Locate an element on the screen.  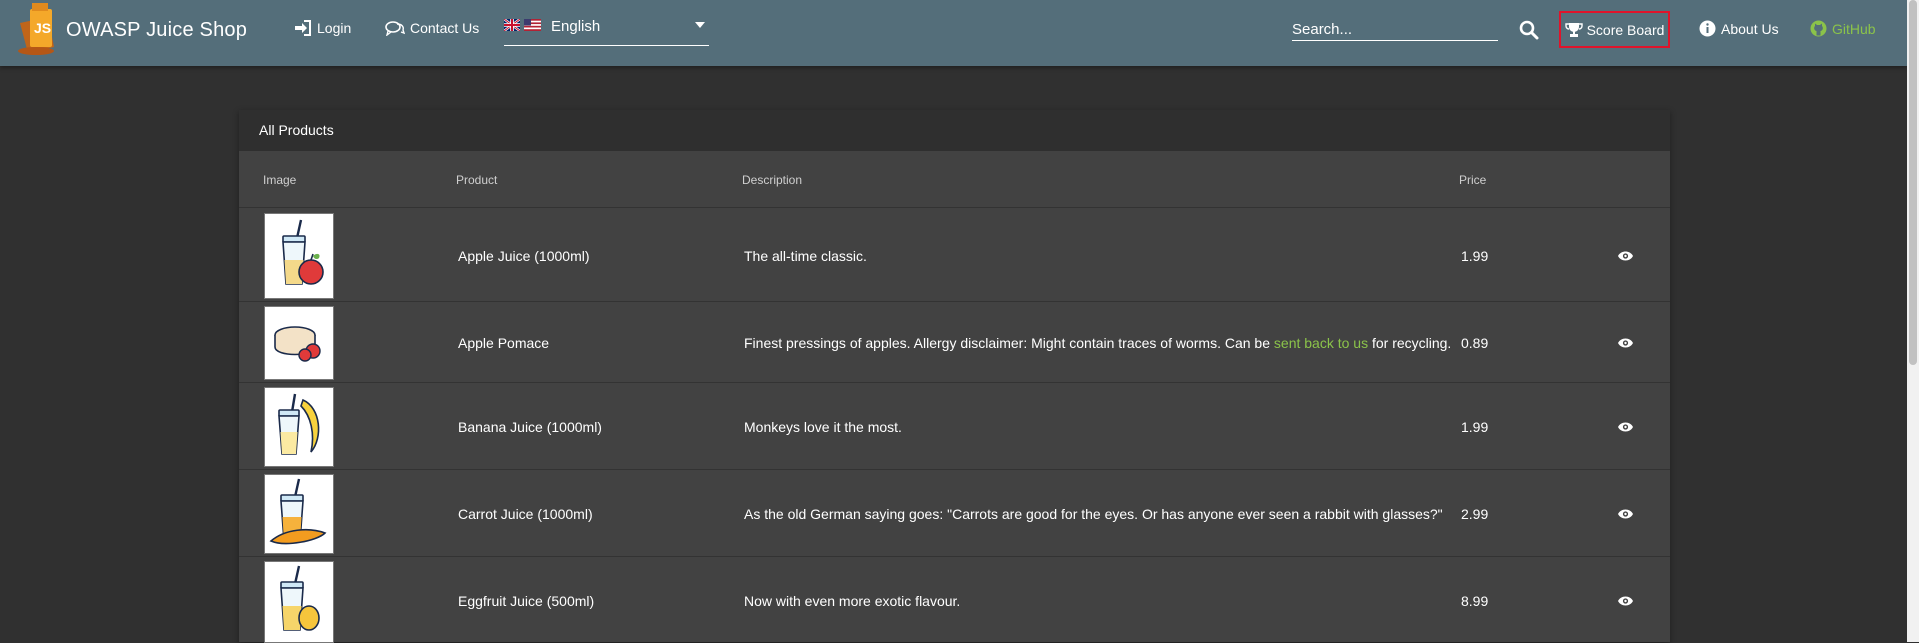
sent-back-link: sent back to us is located at coordinates (1321, 343).